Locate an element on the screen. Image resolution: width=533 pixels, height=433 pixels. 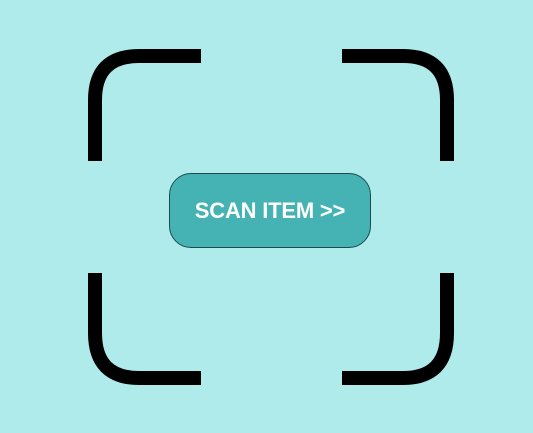
scan-item-button: SCAN ITEM >> is located at coordinates (270, 210).